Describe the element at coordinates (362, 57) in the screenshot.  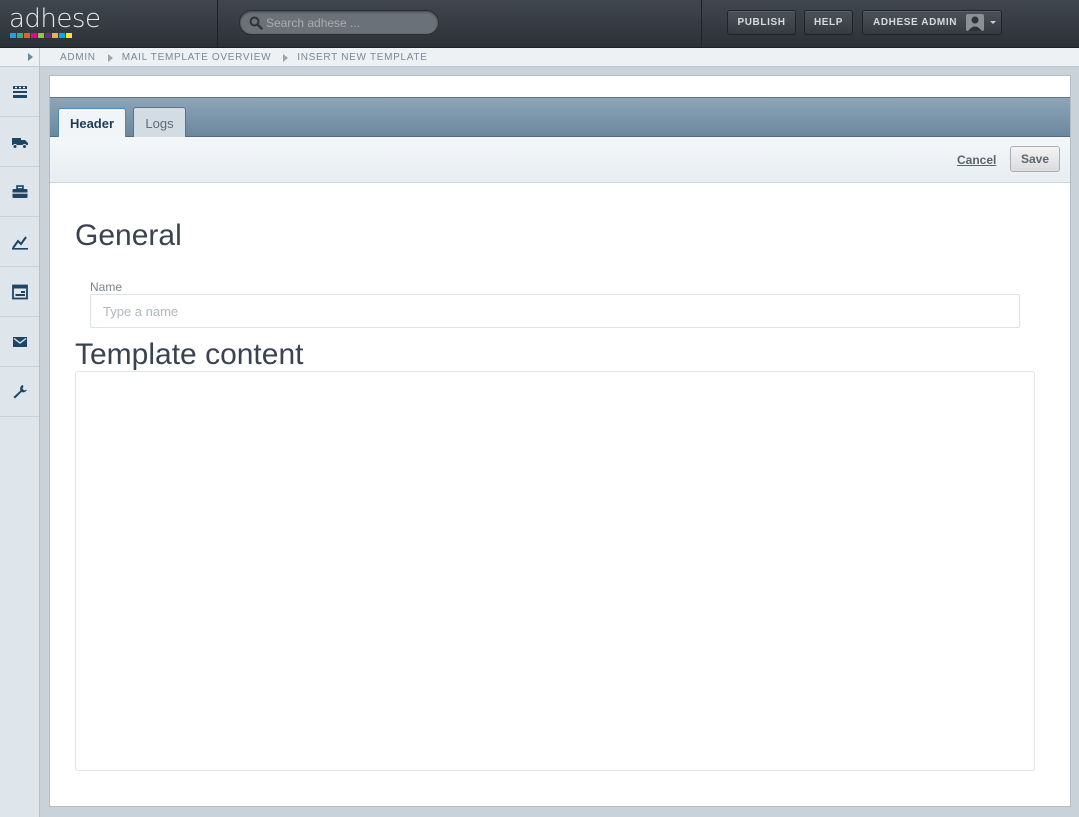
I see `breadcrumb-item-insert-new-template: INSERT NEW TEMPLATE` at that location.